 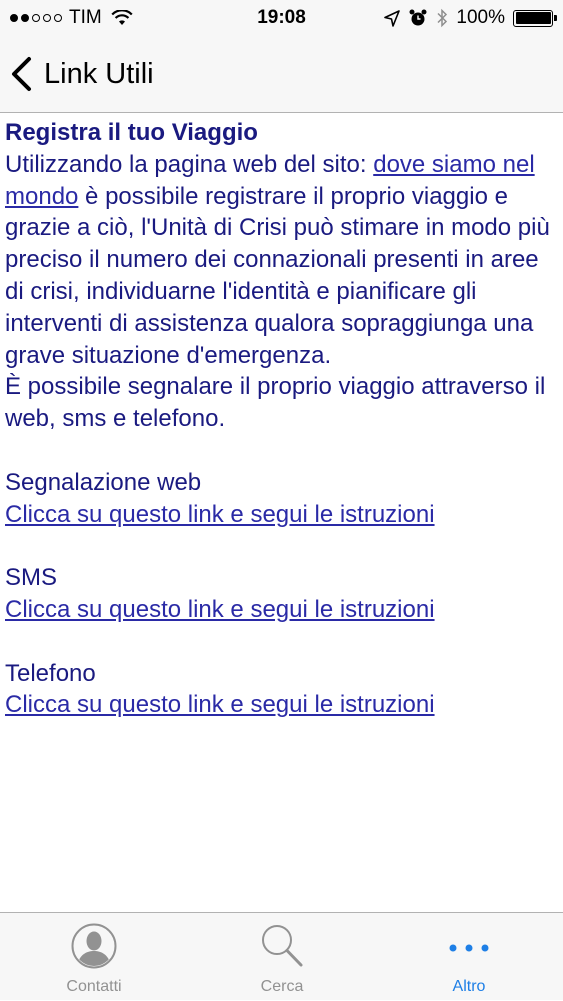 What do you see at coordinates (418, 17) in the screenshot?
I see `alarm-clock-icon` at bounding box center [418, 17].